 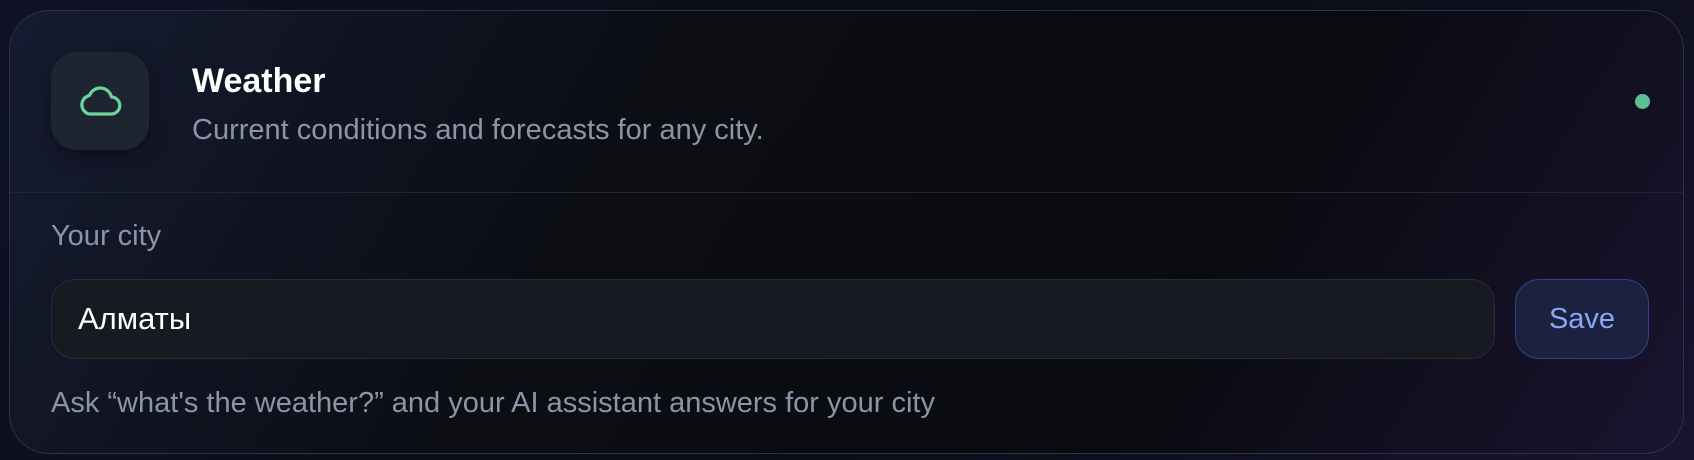 I want to click on save-button: Save, so click(x=1582, y=319).